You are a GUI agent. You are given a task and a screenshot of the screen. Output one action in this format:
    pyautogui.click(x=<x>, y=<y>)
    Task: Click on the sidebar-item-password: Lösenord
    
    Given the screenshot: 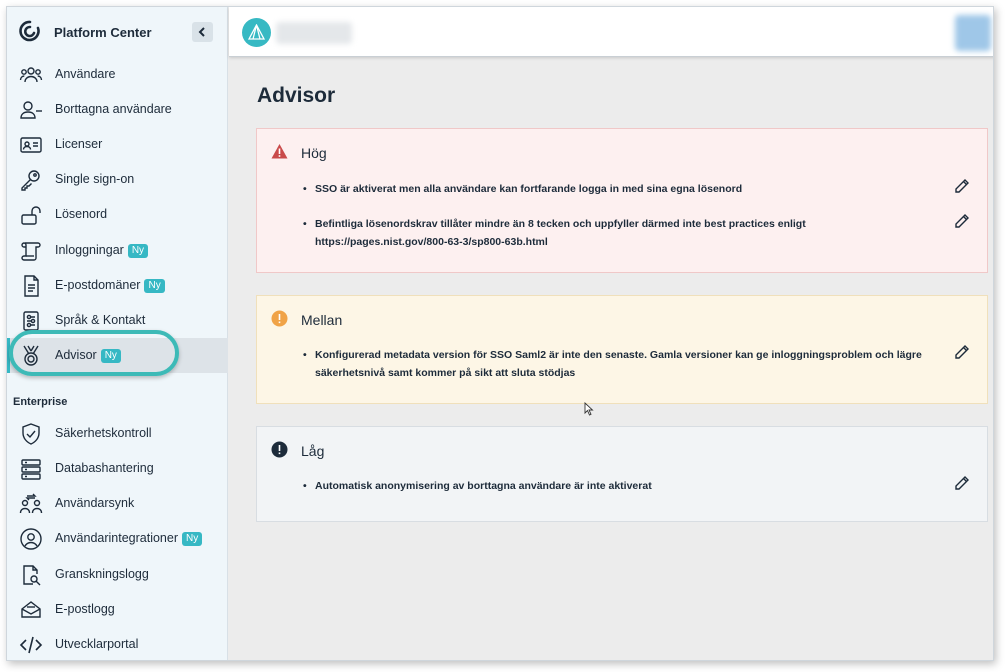 What is the action you would take?
    pyautogui.click(x=117, y=214)
    